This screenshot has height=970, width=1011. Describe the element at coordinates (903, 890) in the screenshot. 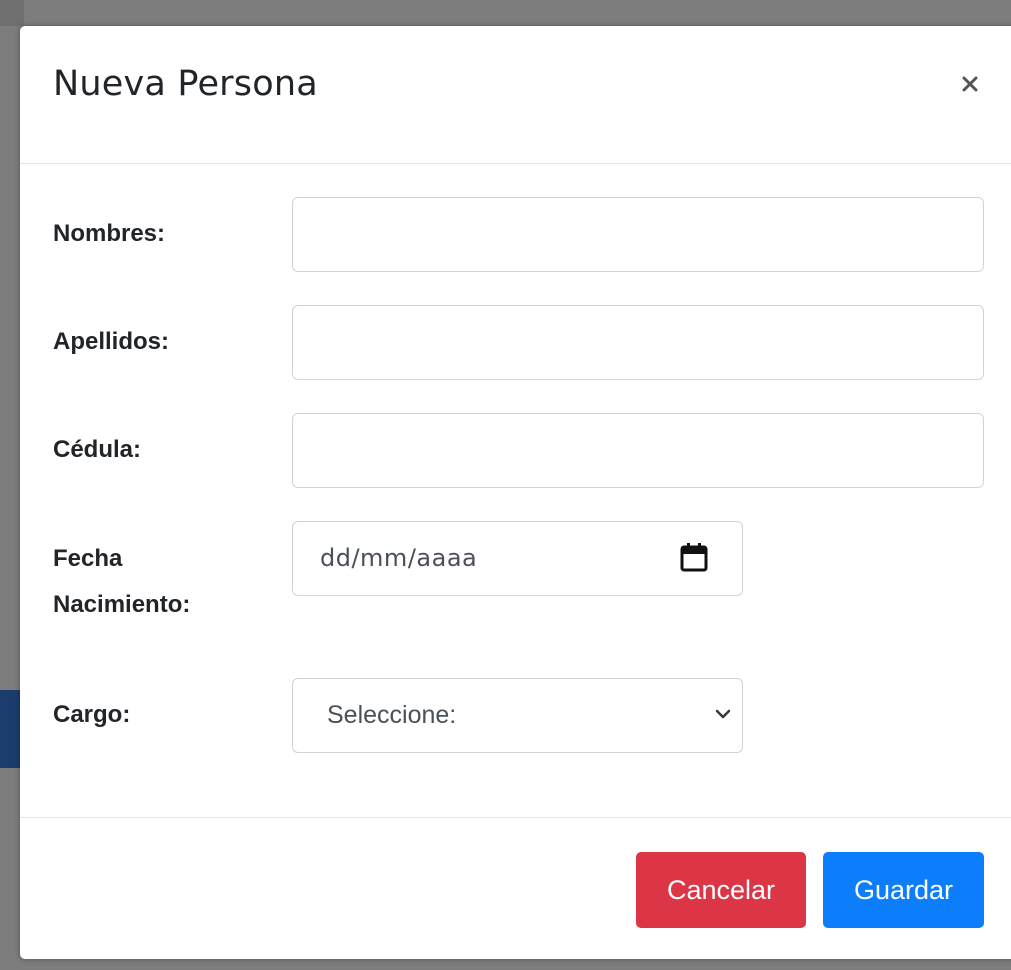

I see `save-button: Guardar` at that location.